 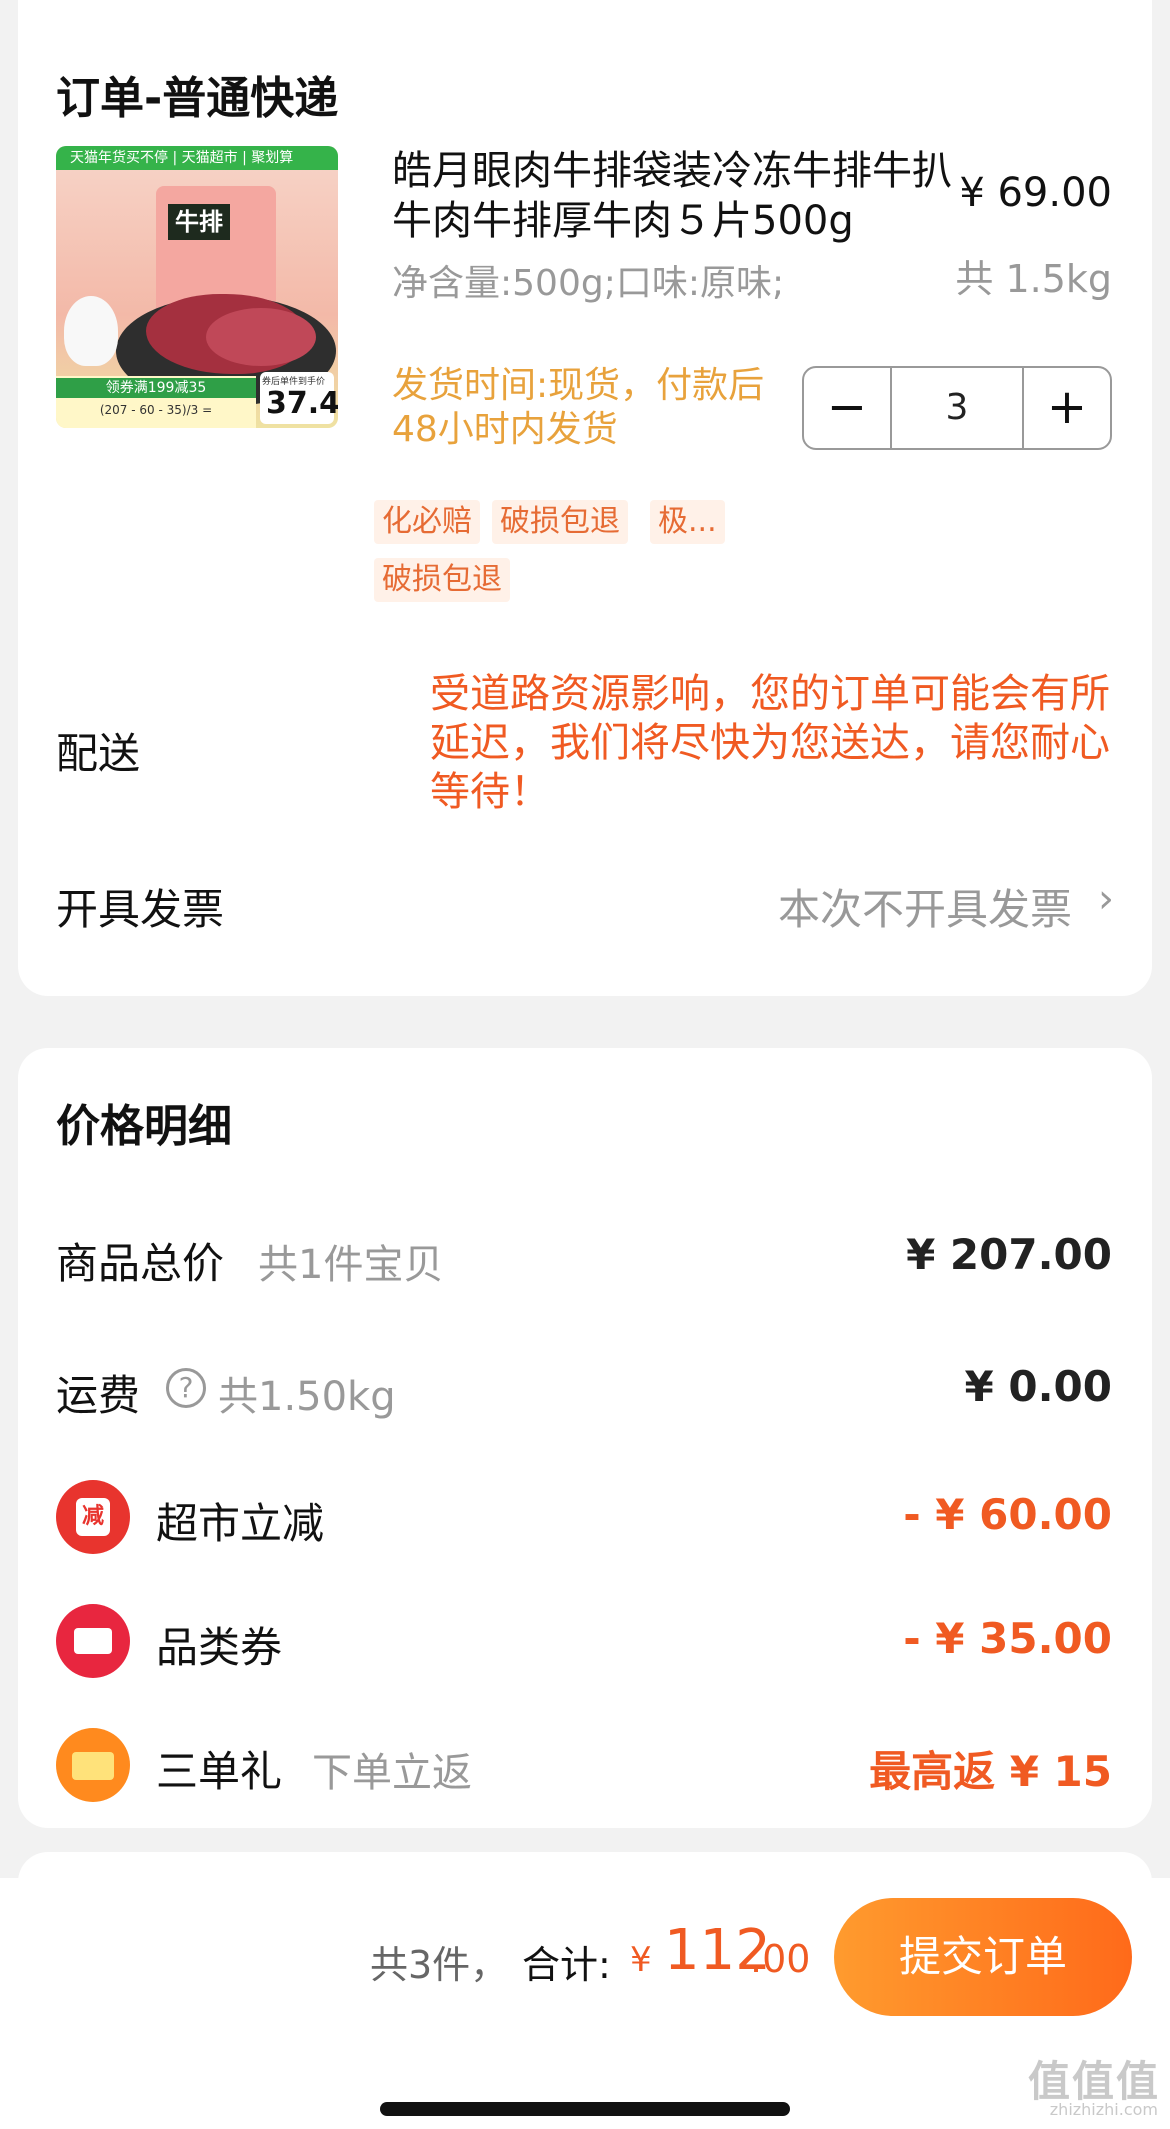 What do you see at coordinates (1103, 2109) in the screenshot?
I see `watermark-url: zhizhizhi.com` at bounding box center [1103, 2109].